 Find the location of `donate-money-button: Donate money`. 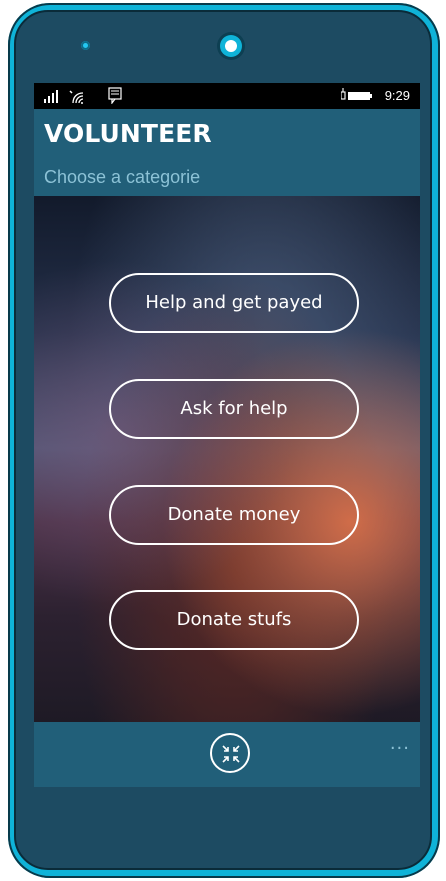

donate-money-button: Donate money is located at coordinates (234, 515).